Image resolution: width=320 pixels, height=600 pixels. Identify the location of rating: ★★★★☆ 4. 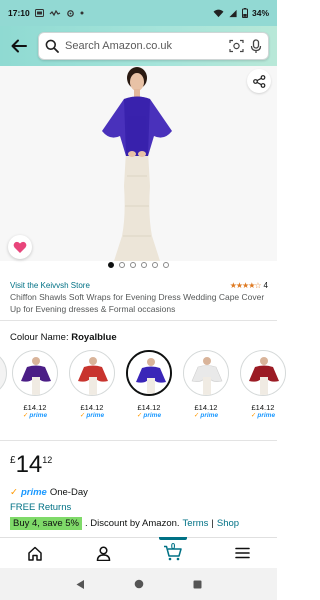
(249, 285).